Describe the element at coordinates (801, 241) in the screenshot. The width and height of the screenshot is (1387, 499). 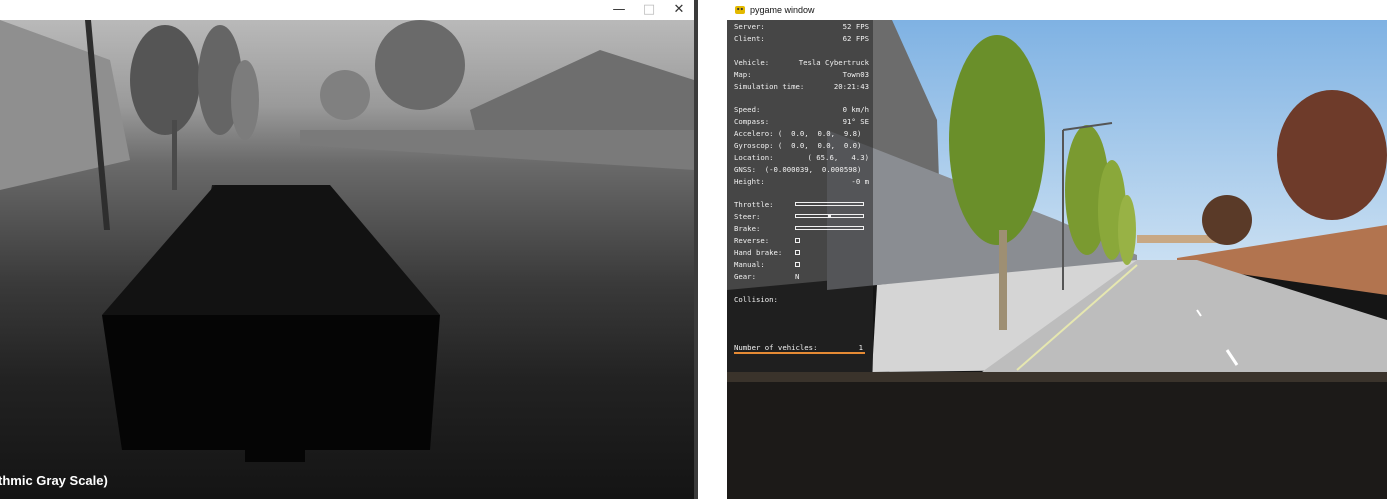
I see `hud-reverse: Reverse:` at that location.